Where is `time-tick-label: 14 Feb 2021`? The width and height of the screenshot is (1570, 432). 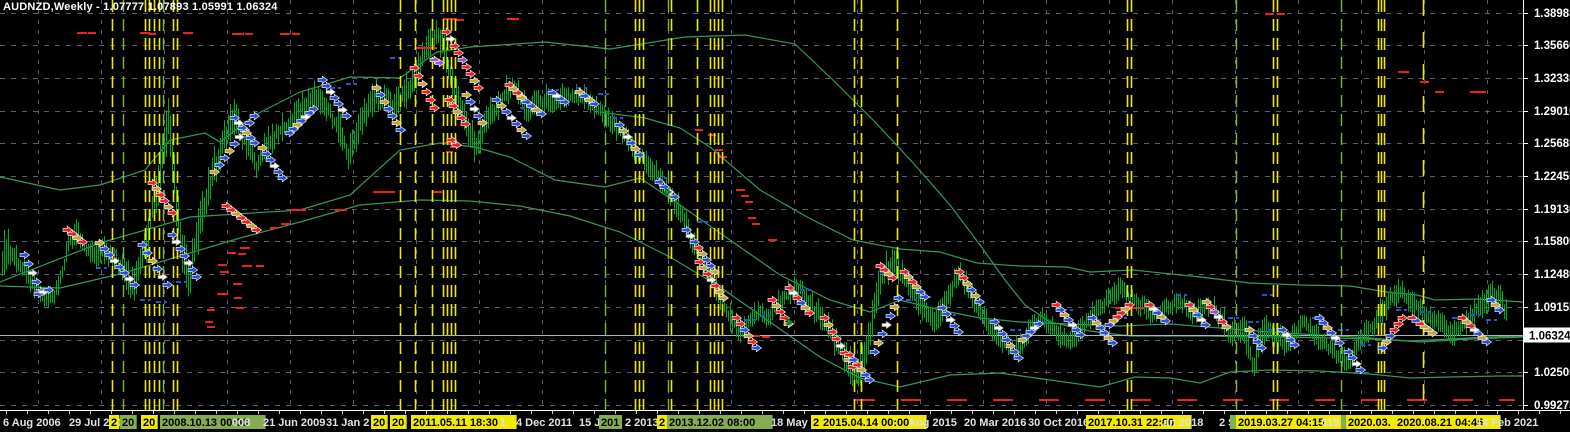
time-tick-label: 14 Feb 2021 is located at coordinates (1507, 423).